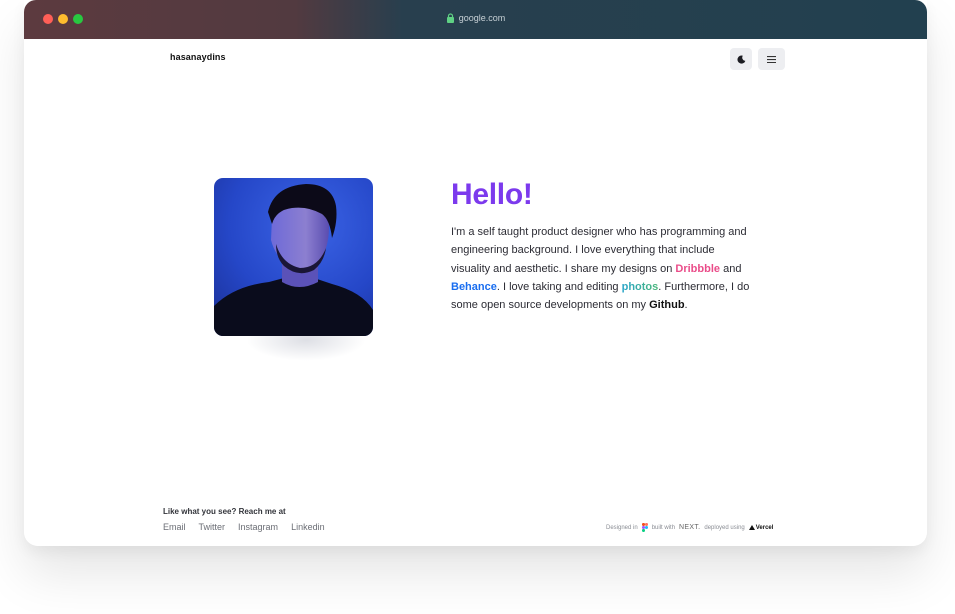 Image resolution: width=955 pixels, height=614 pixels. Describe the element at coordinates (622, 527) in the screenshot. I see `designed-in-label: Designed in` at that location.